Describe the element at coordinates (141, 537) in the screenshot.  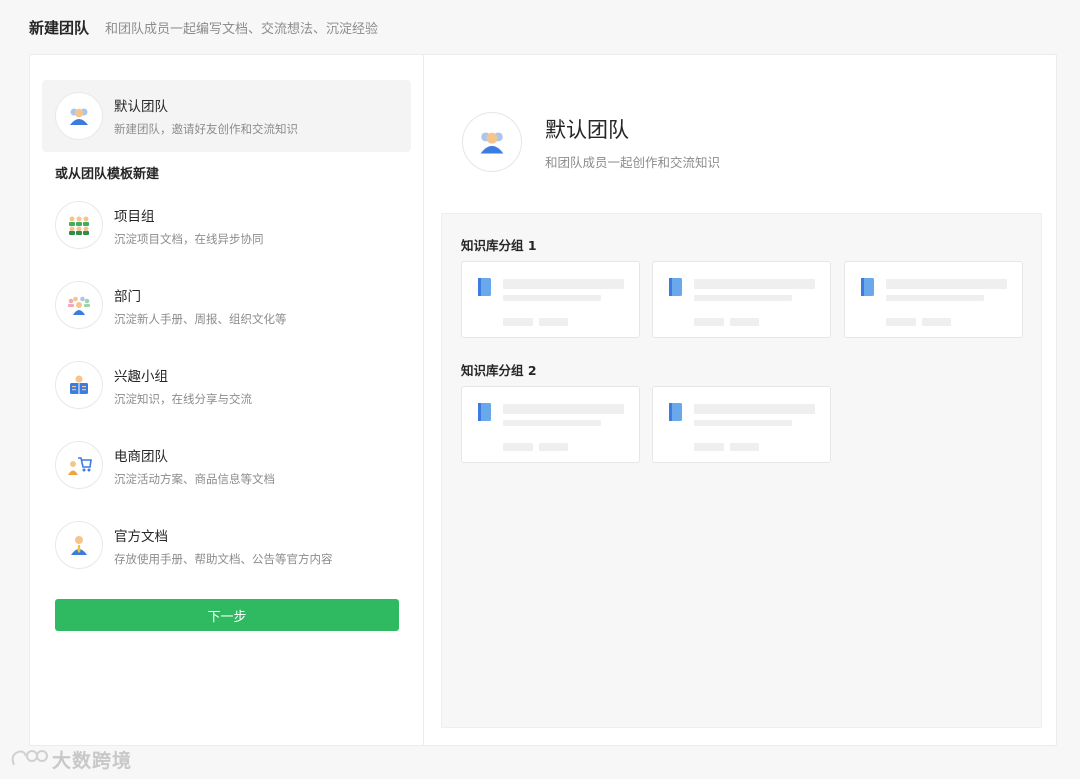
I see `template-title: 官方文档` at that location.